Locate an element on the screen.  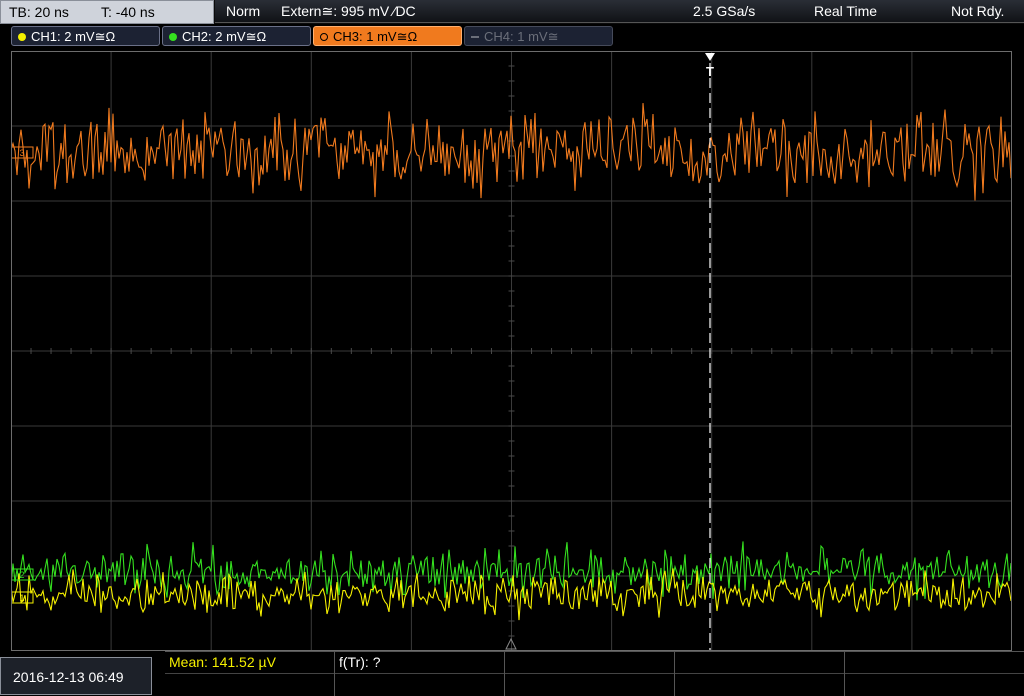
mean-measurement: Mean: 141.52 µV is located at coordinates (222, 662).